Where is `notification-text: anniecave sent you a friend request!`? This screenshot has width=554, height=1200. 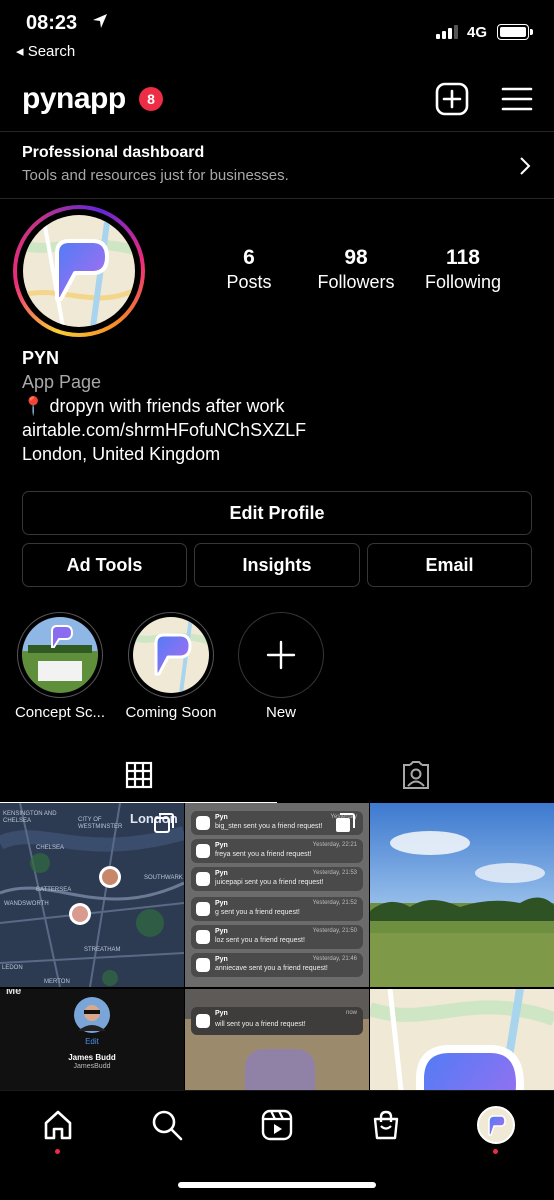
notification-text: anniecave sent you a friend request! is located at coordinates (271, 968).